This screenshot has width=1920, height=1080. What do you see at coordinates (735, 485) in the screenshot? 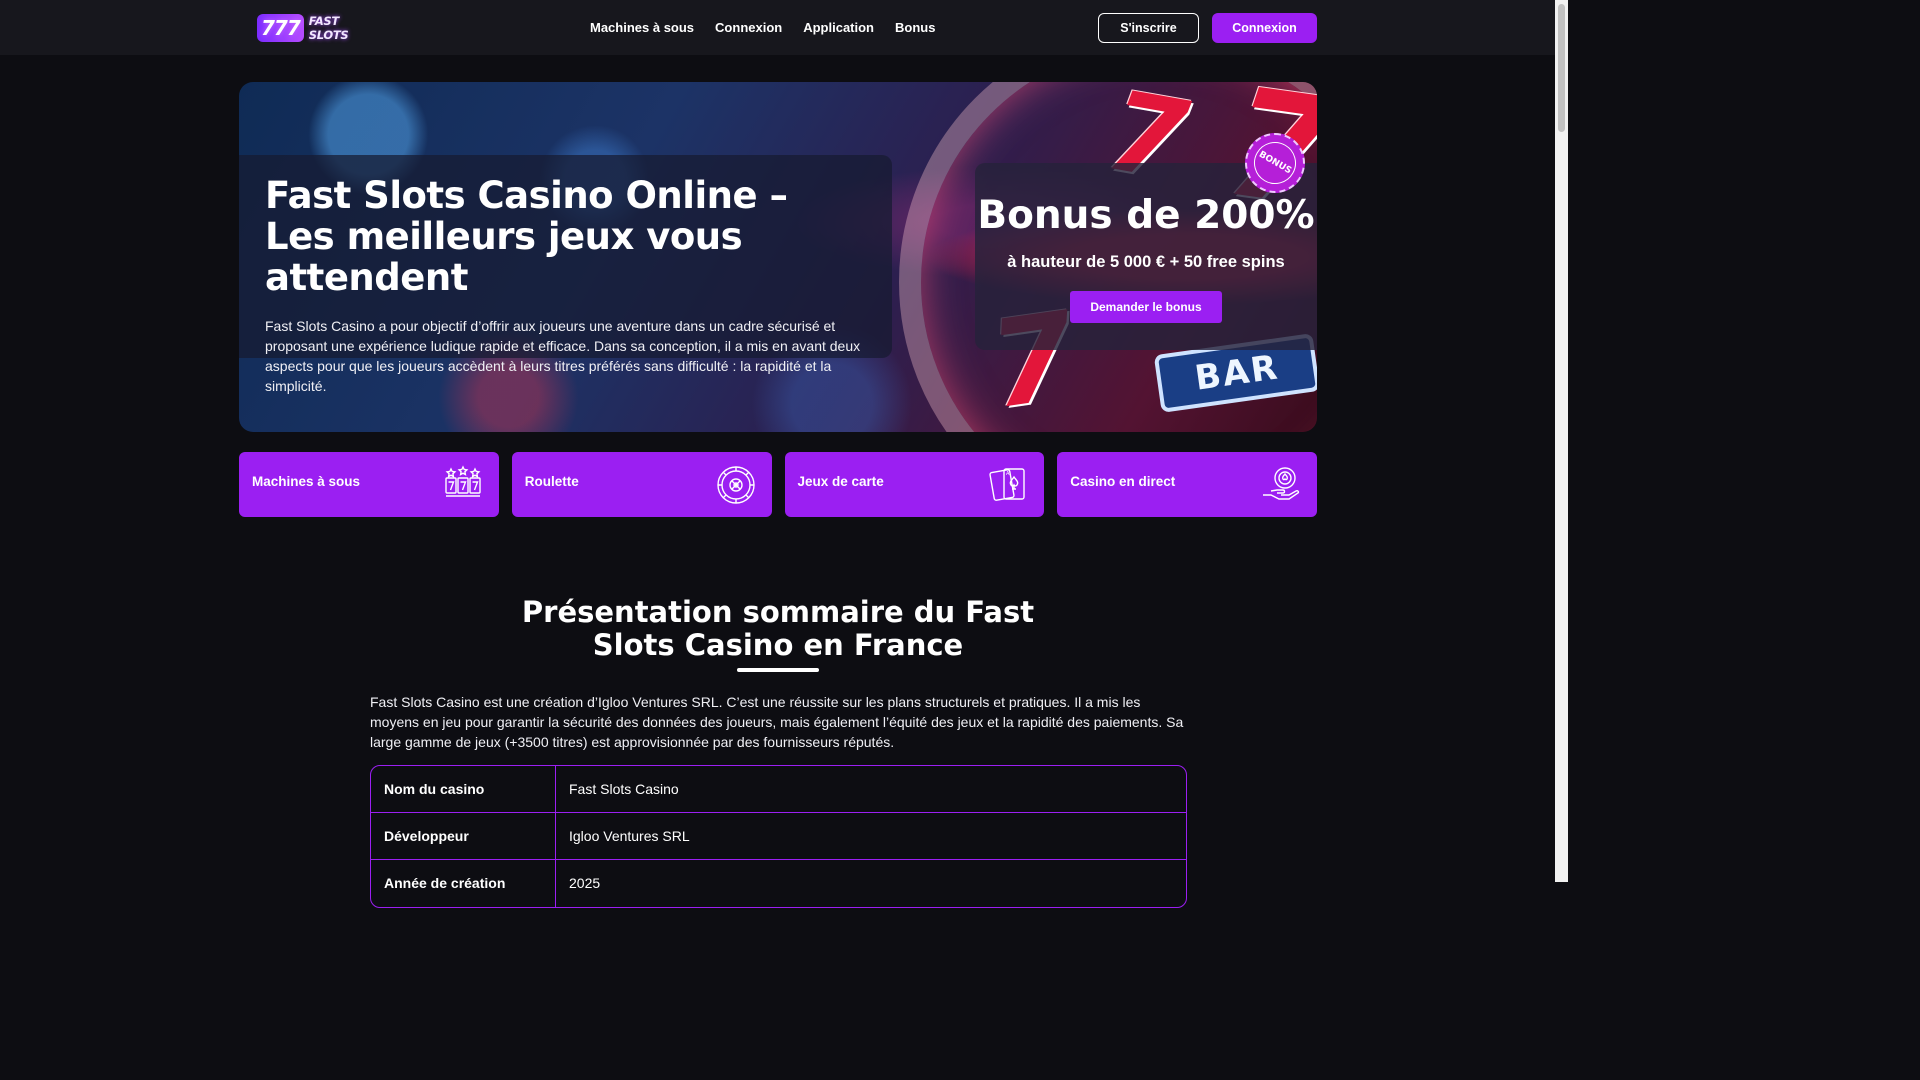
I see `roulette-icon` at bounding box center [735, 485].